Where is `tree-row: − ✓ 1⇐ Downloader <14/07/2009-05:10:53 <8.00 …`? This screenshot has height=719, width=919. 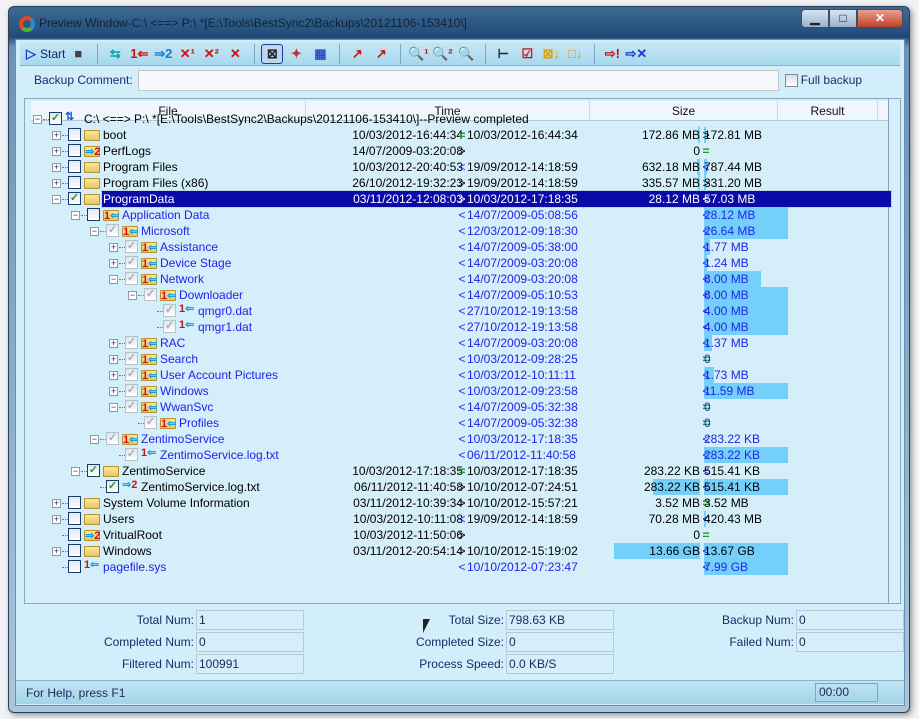 tree-row: − ✓ 1⇐ Downloader <14/07/2009-05:10:53 <8.00 … is located at coordinates (458, 295).